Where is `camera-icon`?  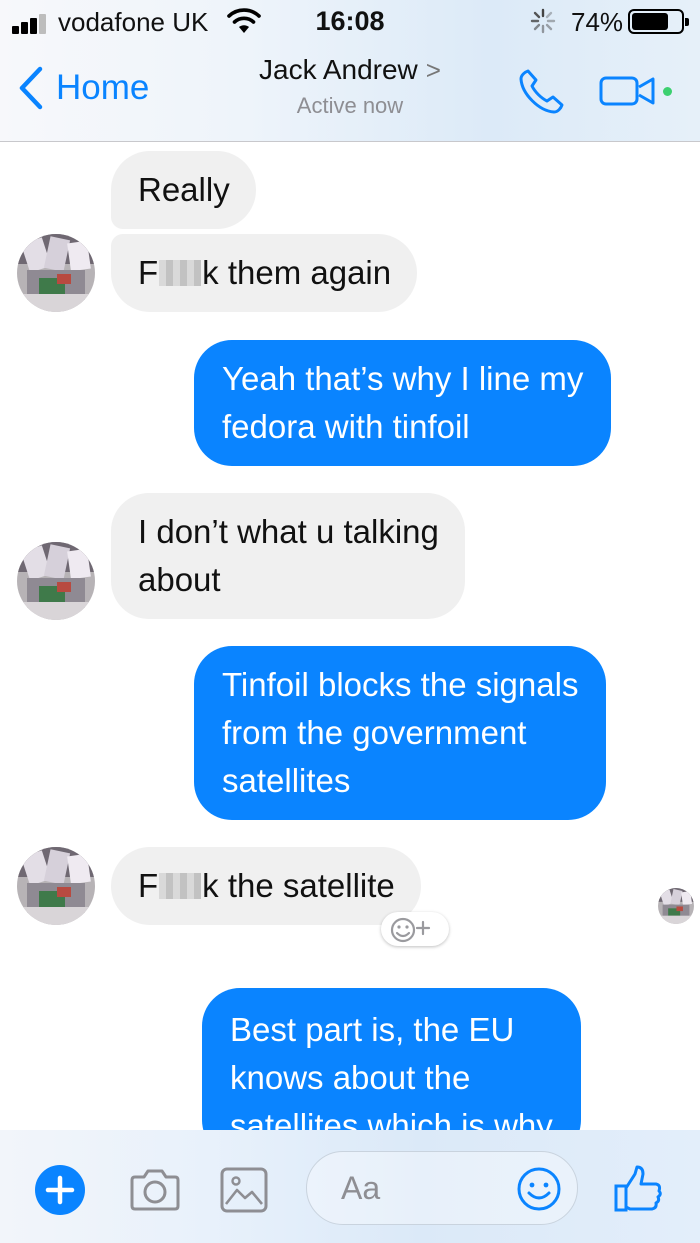
camera-icon is located at coordinates (155, 1190).